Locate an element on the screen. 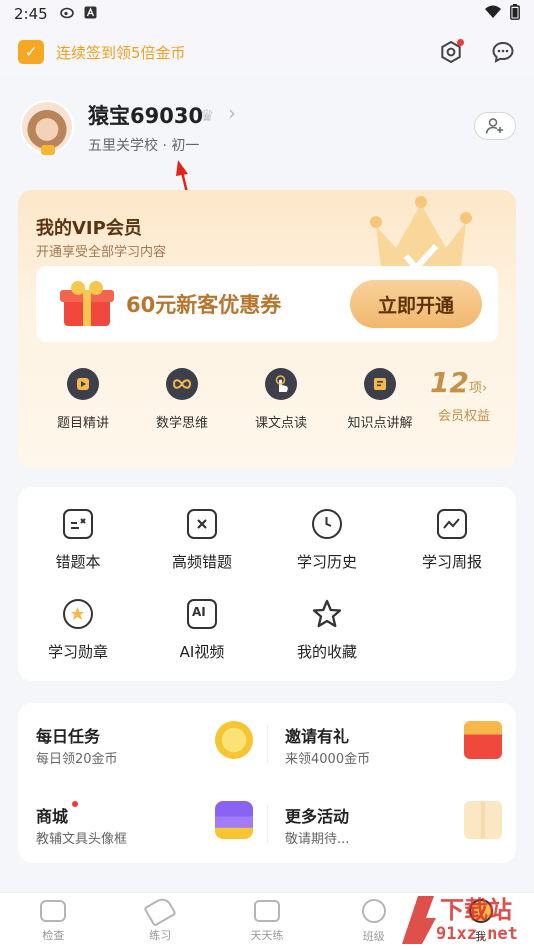  vip-benefits: 12项› 会员权益 is located at coordinates (470, 395).